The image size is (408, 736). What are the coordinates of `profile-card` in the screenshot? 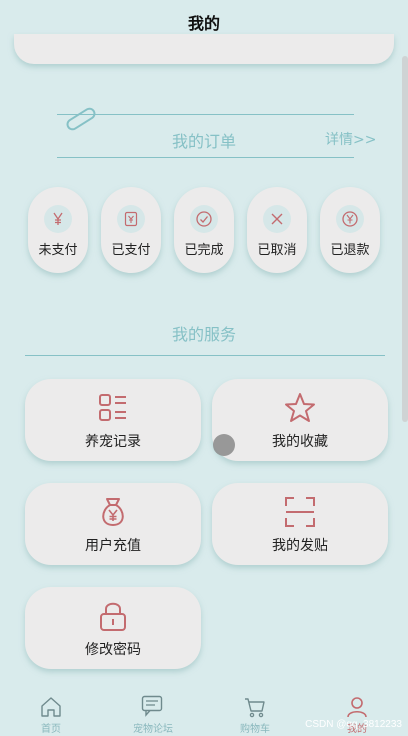 It's located at (204, 49).